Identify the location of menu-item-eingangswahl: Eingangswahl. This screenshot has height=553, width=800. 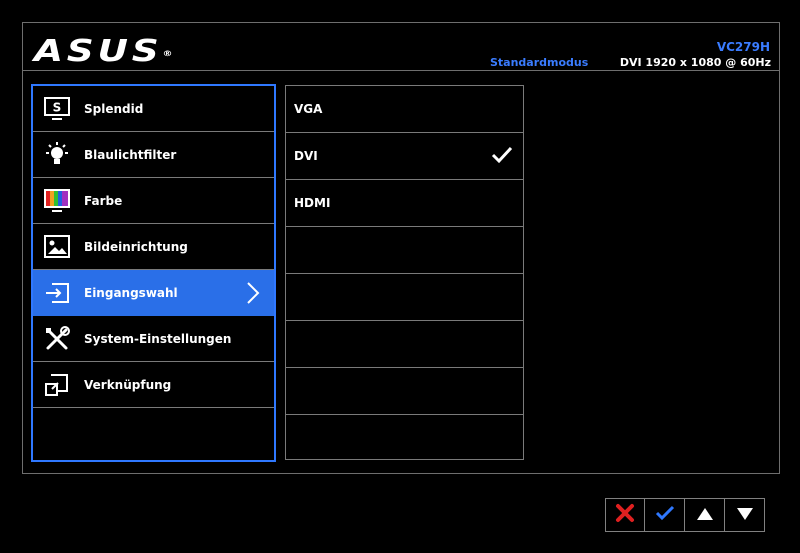
(153, 293).